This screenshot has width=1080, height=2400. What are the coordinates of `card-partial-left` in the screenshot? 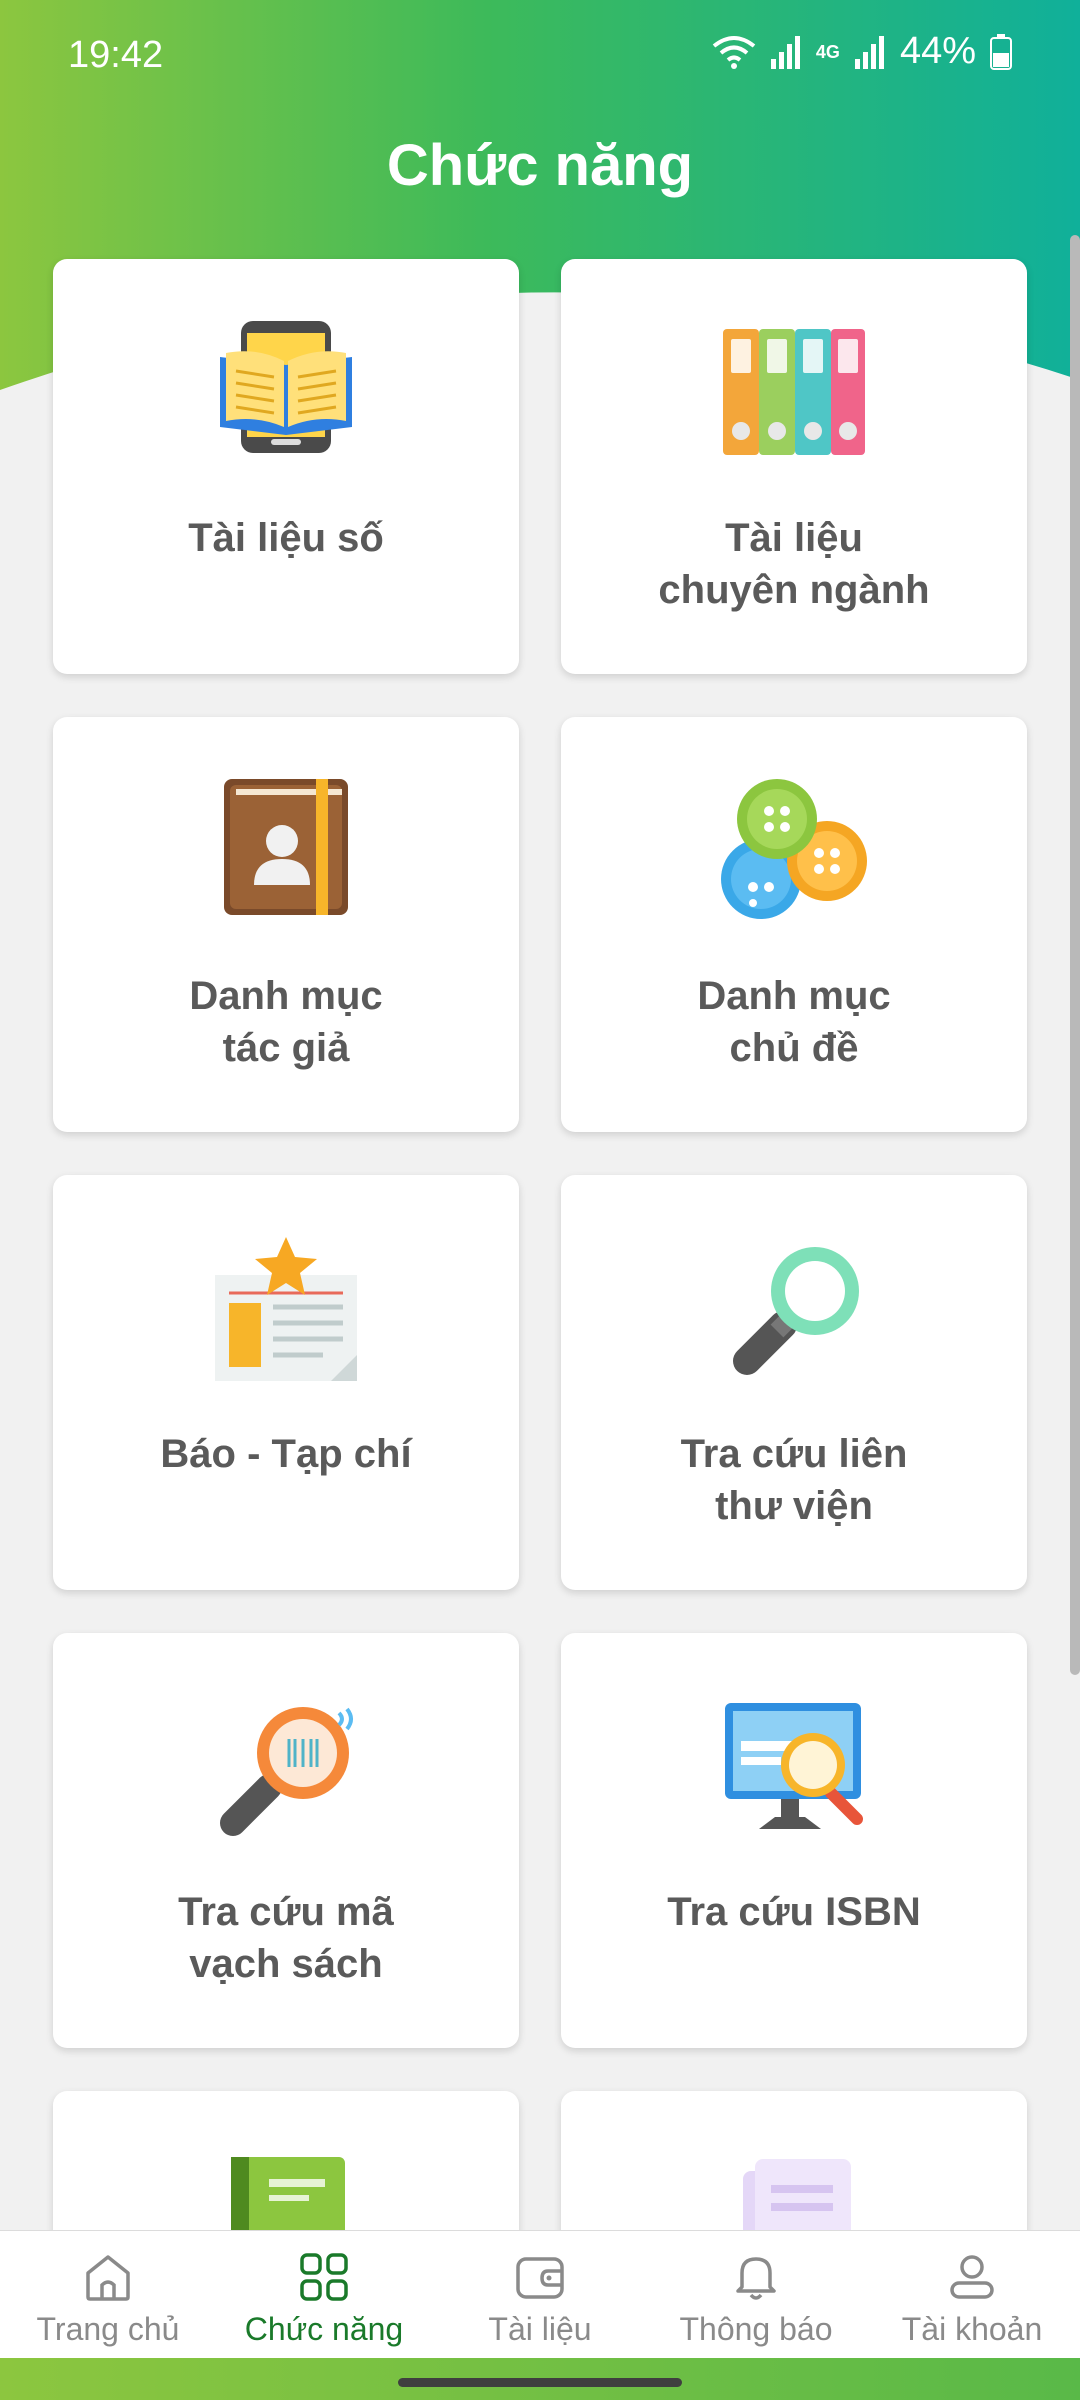 It's located at (286, 2160).